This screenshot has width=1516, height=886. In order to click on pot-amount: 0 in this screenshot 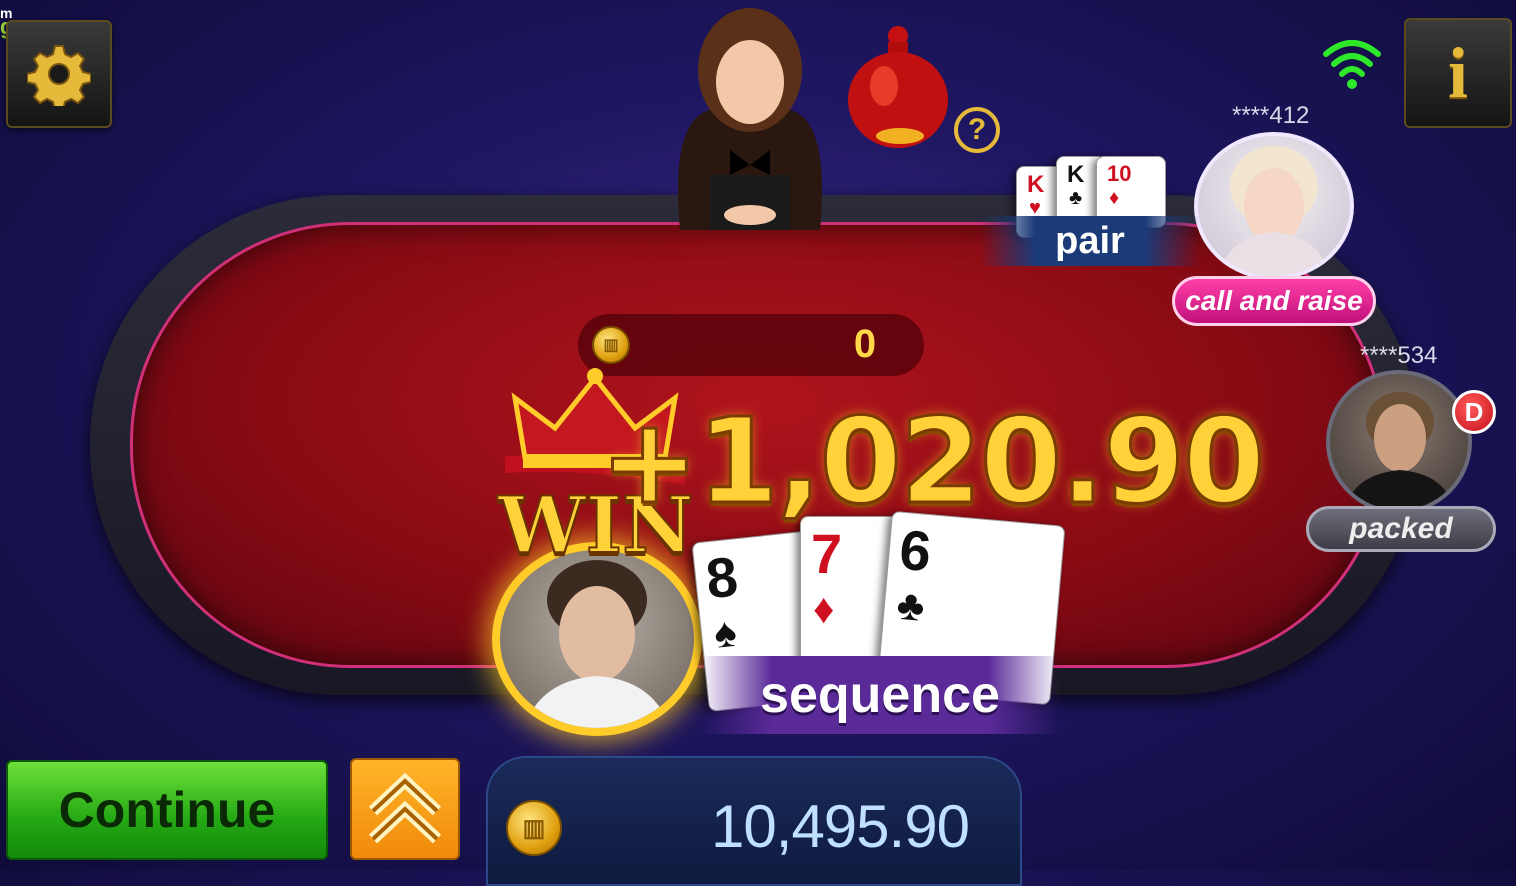, I will do `click(865, 344)`.